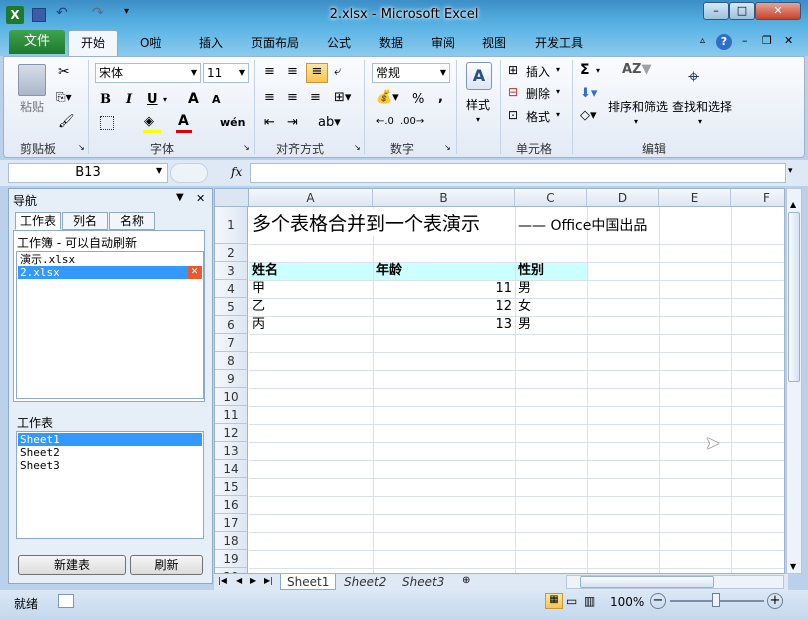 The width and height of the screenshot is (808, 619). What do you see at coordinates (585, 70) in the screenshot?
I see `autosum-button: Σ` at bounding box center [585, 70].